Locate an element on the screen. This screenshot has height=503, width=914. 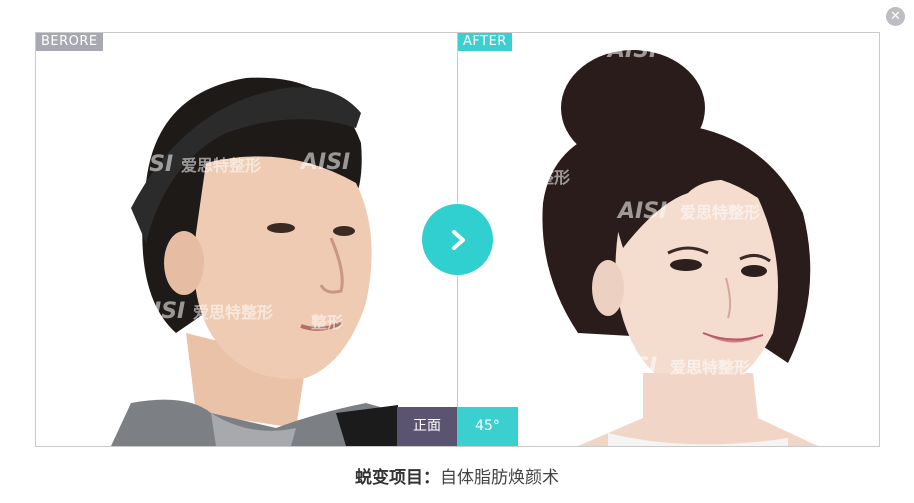
project-caption: 蜕变项目：自体脂肪焕颜术 is located at coordinates (457, 475).